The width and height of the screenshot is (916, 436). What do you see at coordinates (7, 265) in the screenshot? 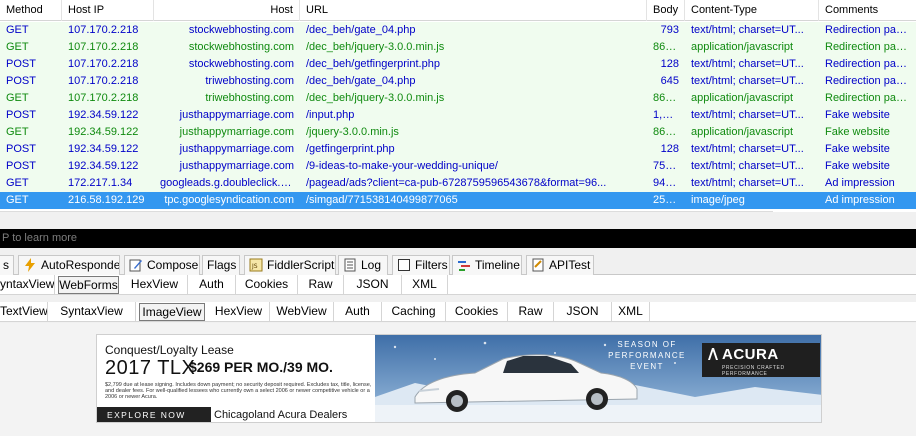
I see `tab-inspectors: s` at bounding box center [7, 265].